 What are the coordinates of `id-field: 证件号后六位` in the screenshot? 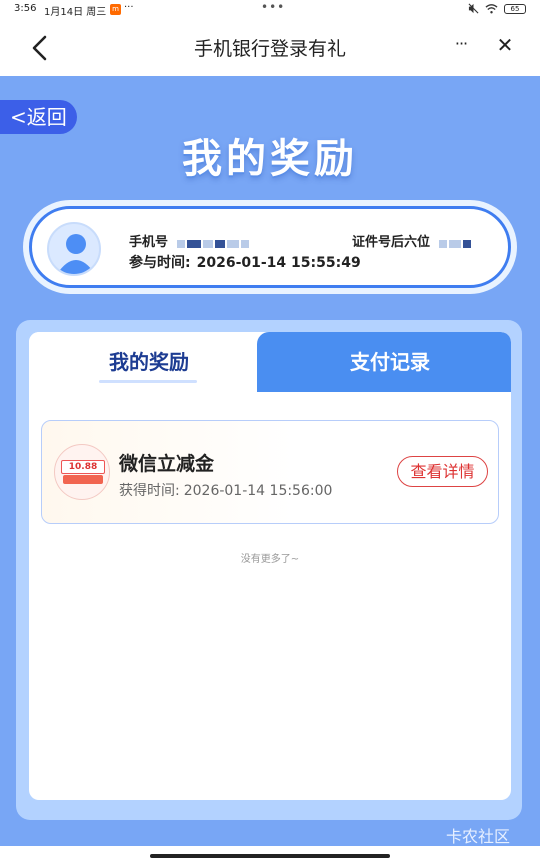 It's located at (412, 240).